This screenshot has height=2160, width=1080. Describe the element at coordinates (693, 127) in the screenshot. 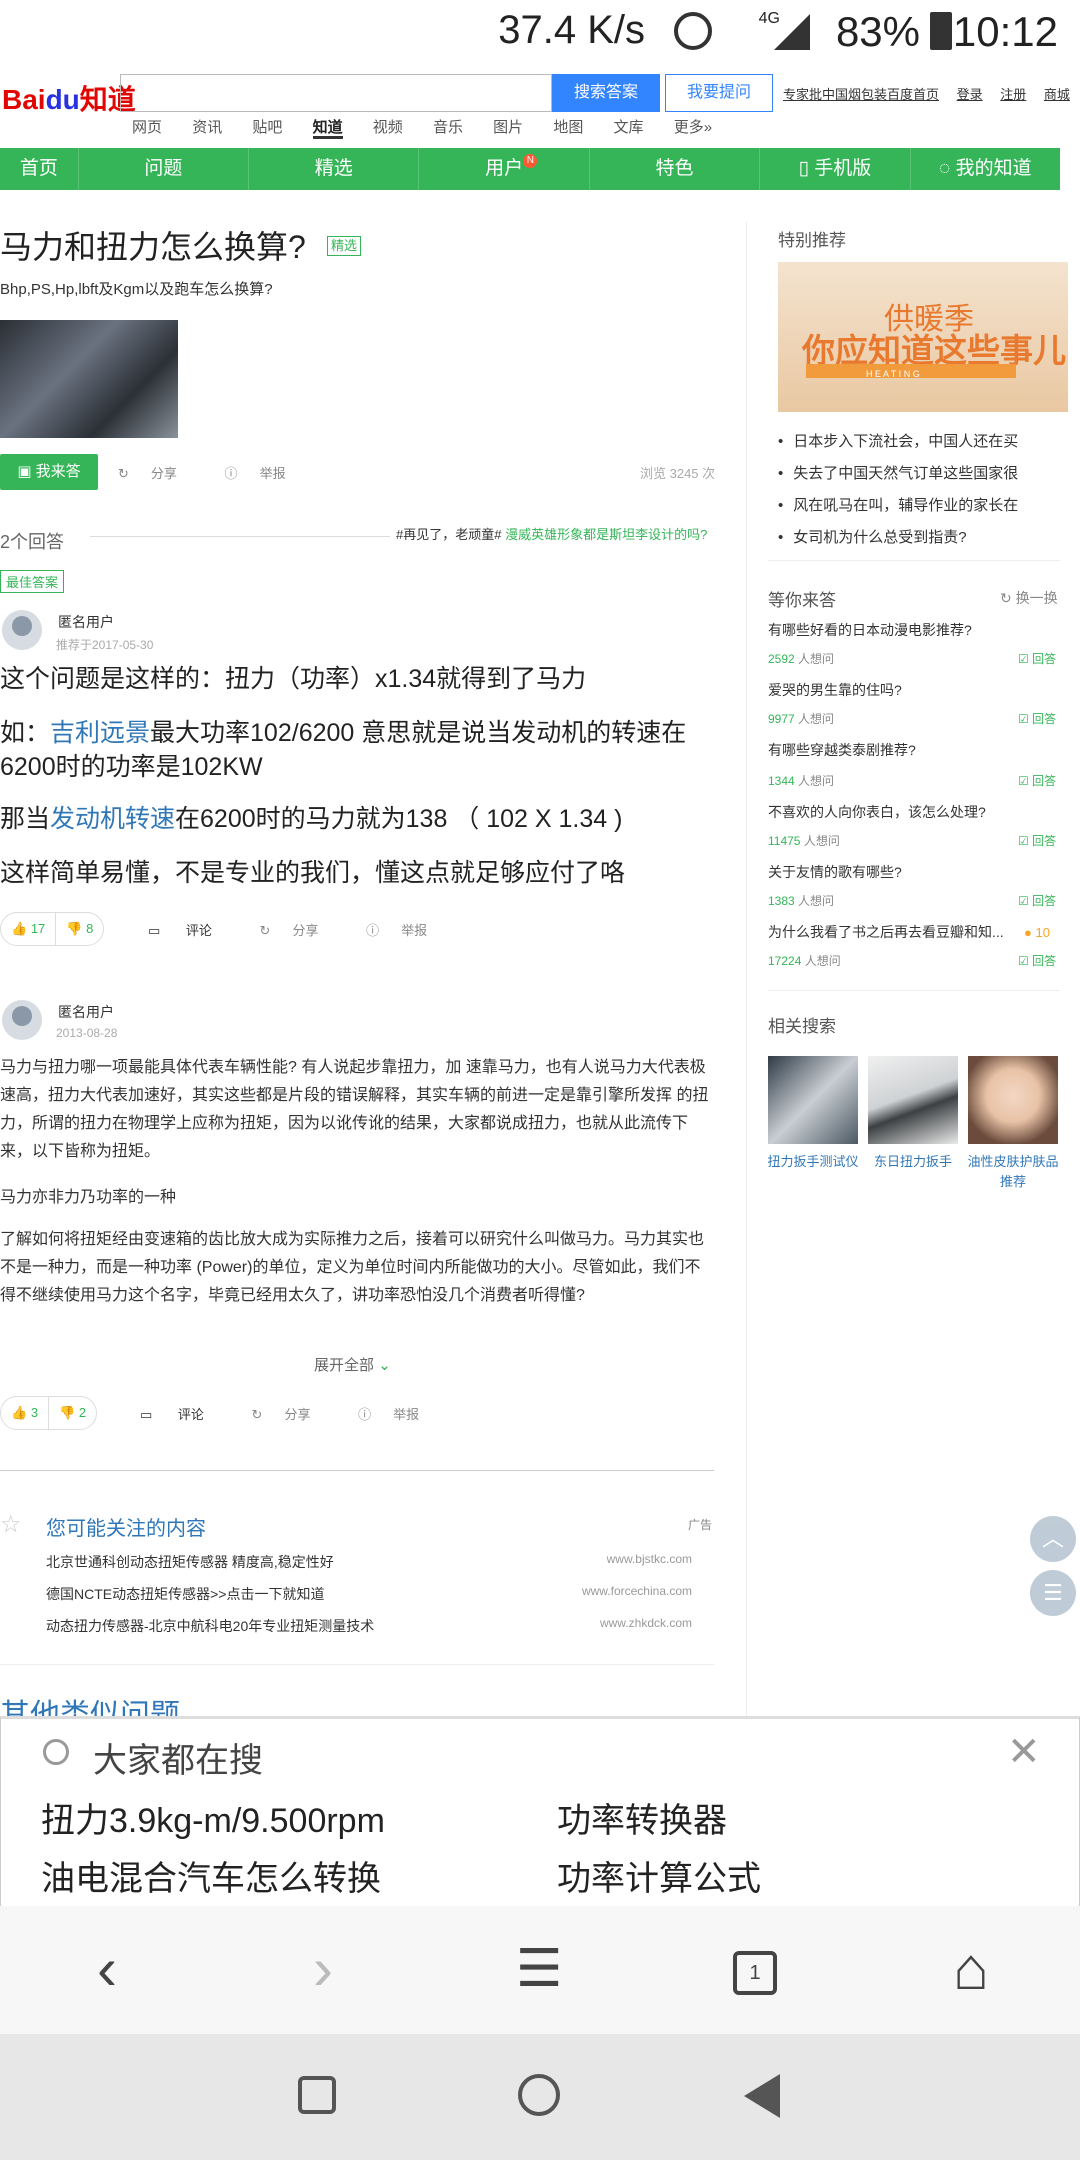

I see `subnav-more: 更多»` at that location.